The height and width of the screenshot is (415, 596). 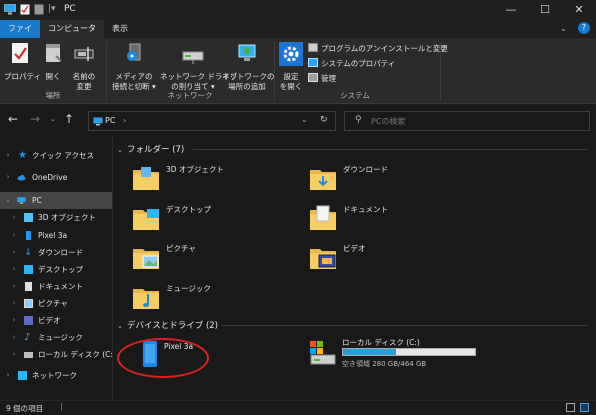 What do you see at coordinates (60, 337) in the screenshot?
I see `nav-label: ミュージック` at bounding box center [60, 337].